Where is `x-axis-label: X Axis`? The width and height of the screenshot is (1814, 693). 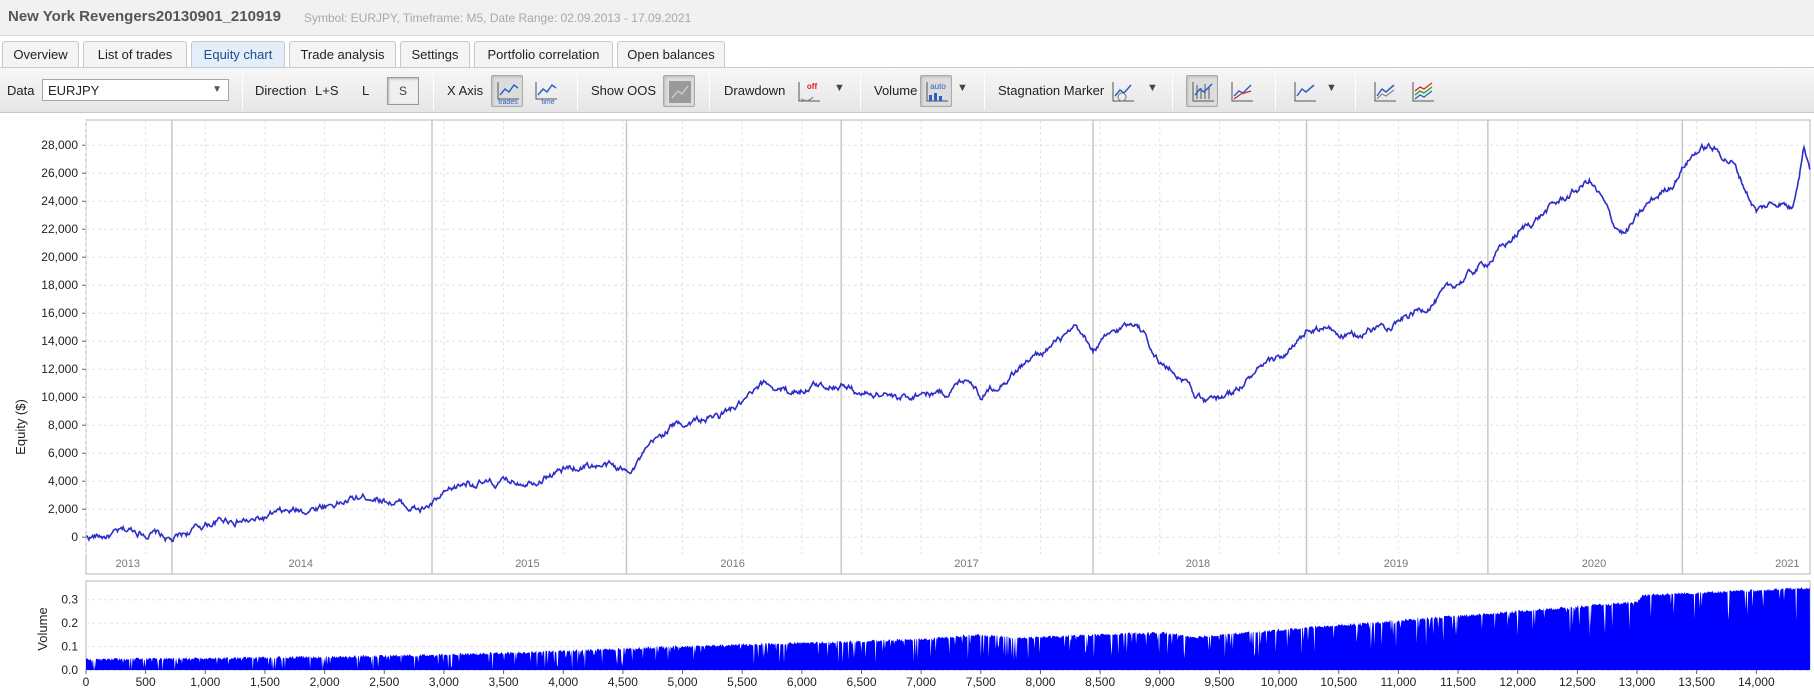 x-axis-label: X Axis is located at coordinates (465, 90).